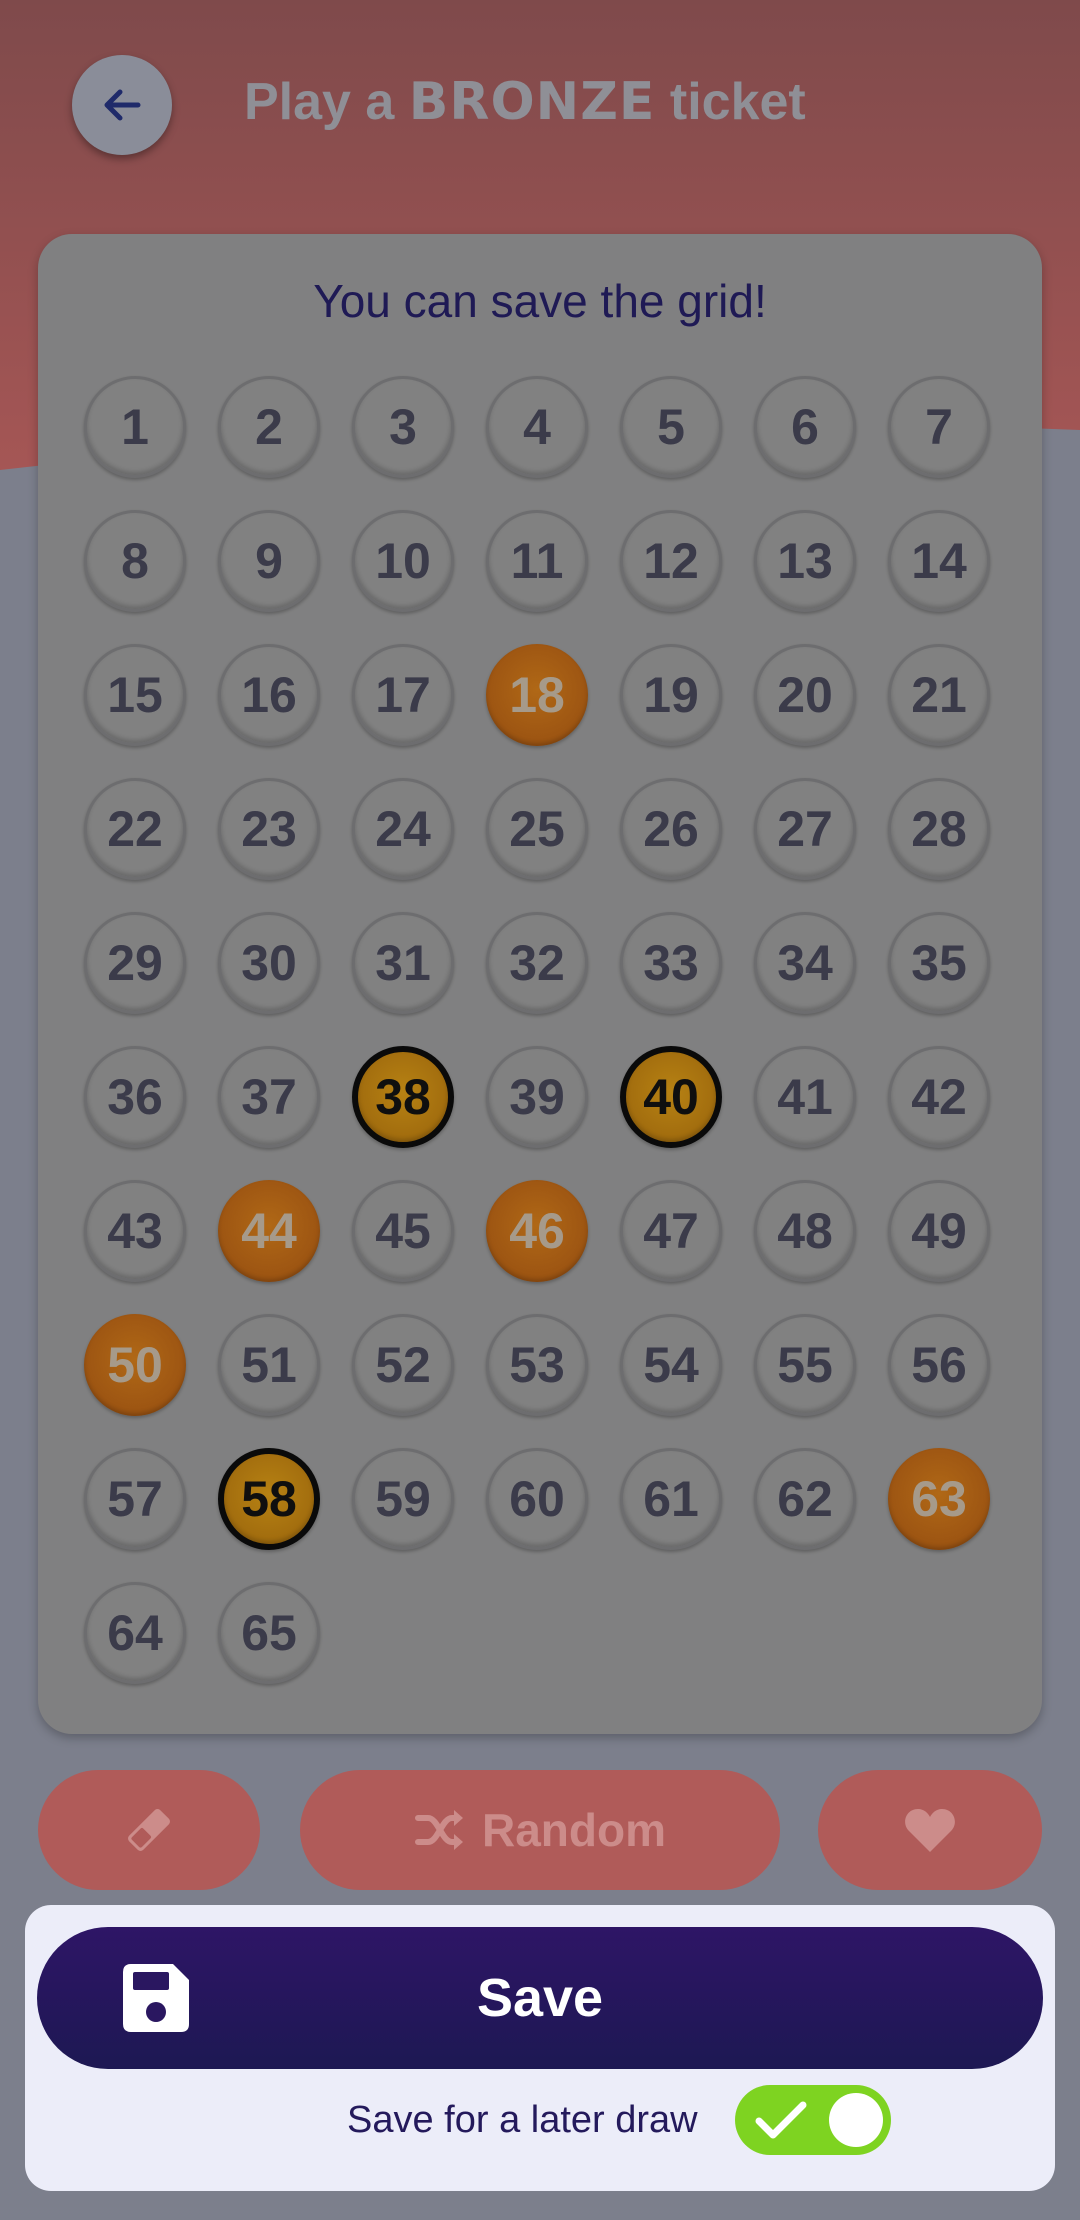 This screenshot has width=1080, height=2220. What do you see at coordinates (671, 695) in the screenshot?
I see `number-ball-19: 19` at bounding box center [671, 695].